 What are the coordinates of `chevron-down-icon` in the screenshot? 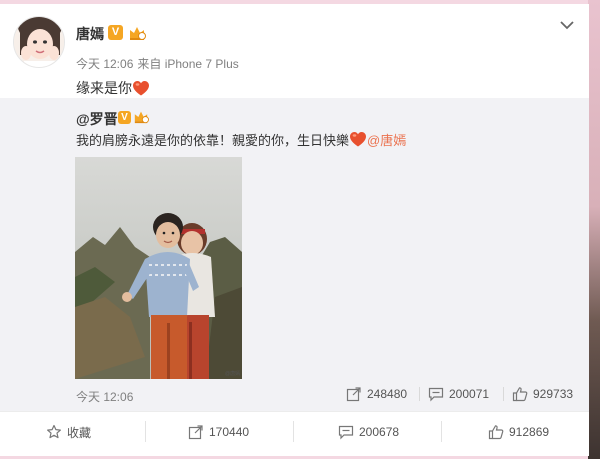 It's located at (567, 25).